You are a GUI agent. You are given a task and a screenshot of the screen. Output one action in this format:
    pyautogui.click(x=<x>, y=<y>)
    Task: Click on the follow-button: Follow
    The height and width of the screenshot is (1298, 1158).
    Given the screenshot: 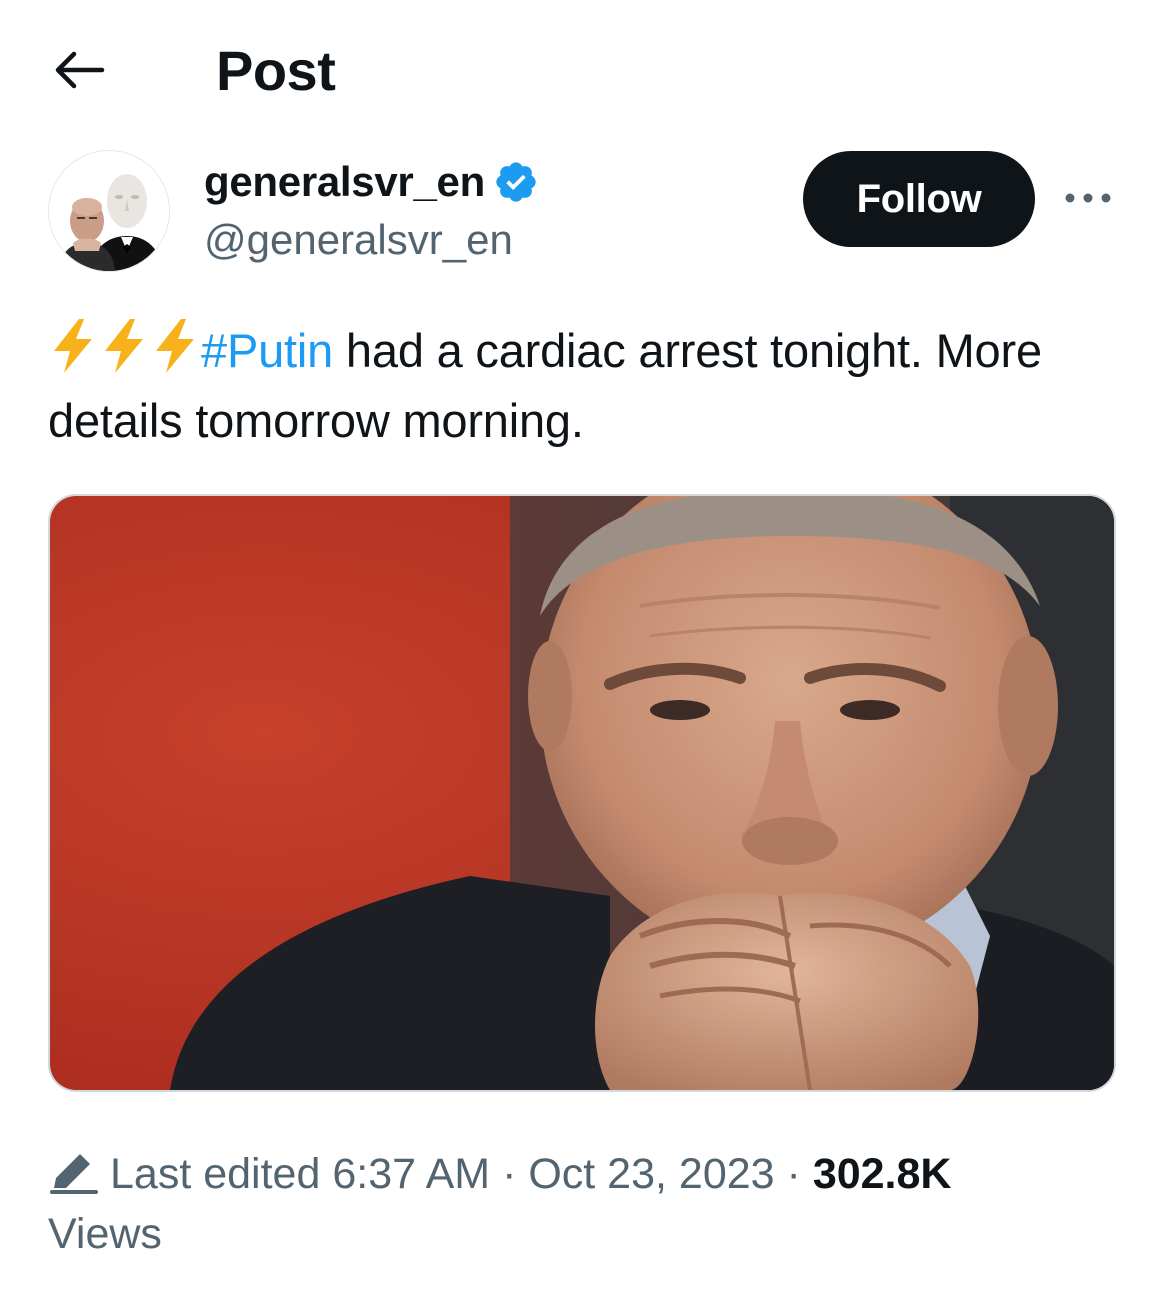 What is the action you would take?
    pyautogui.click(x=919, y=199)
    